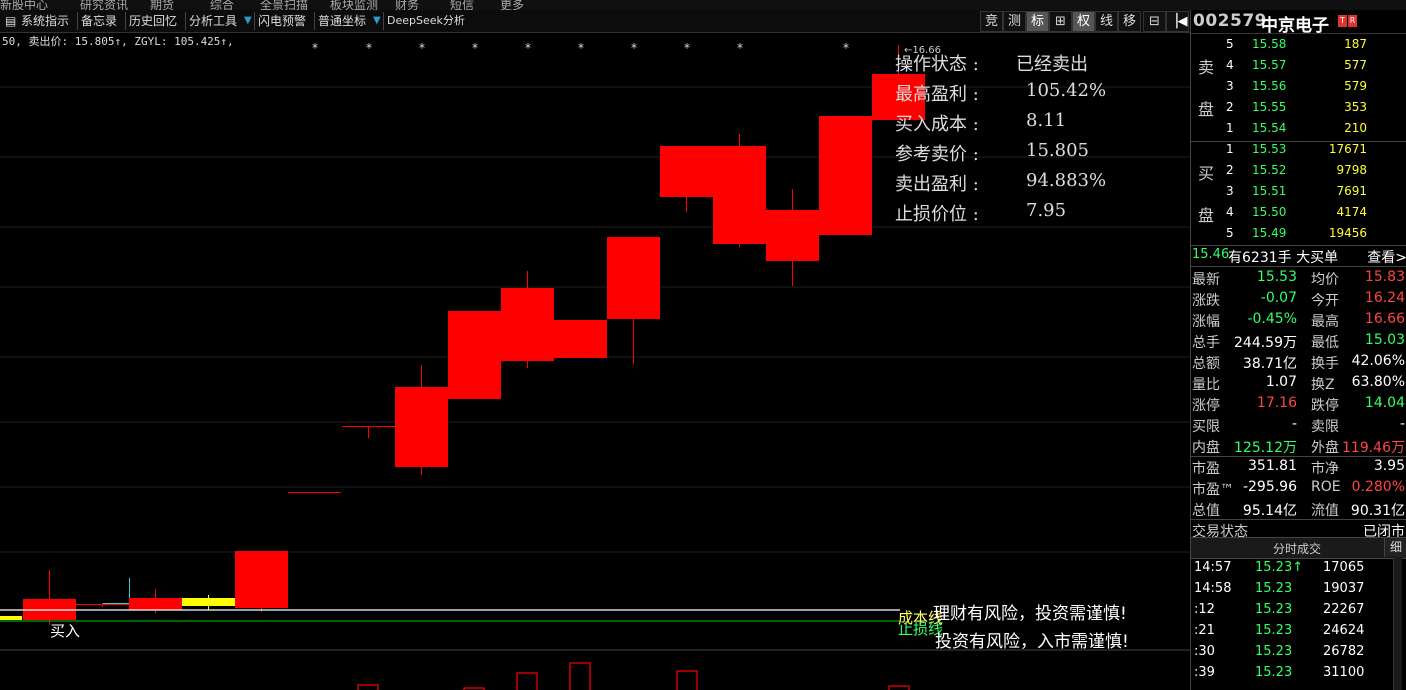 The width and height of the screenshot is (1406, 690). Describe the element at coordinates (1298, 403) in the screenshot. I see `quote-row: 涨停 17.16 跌停 14.04` at that location.